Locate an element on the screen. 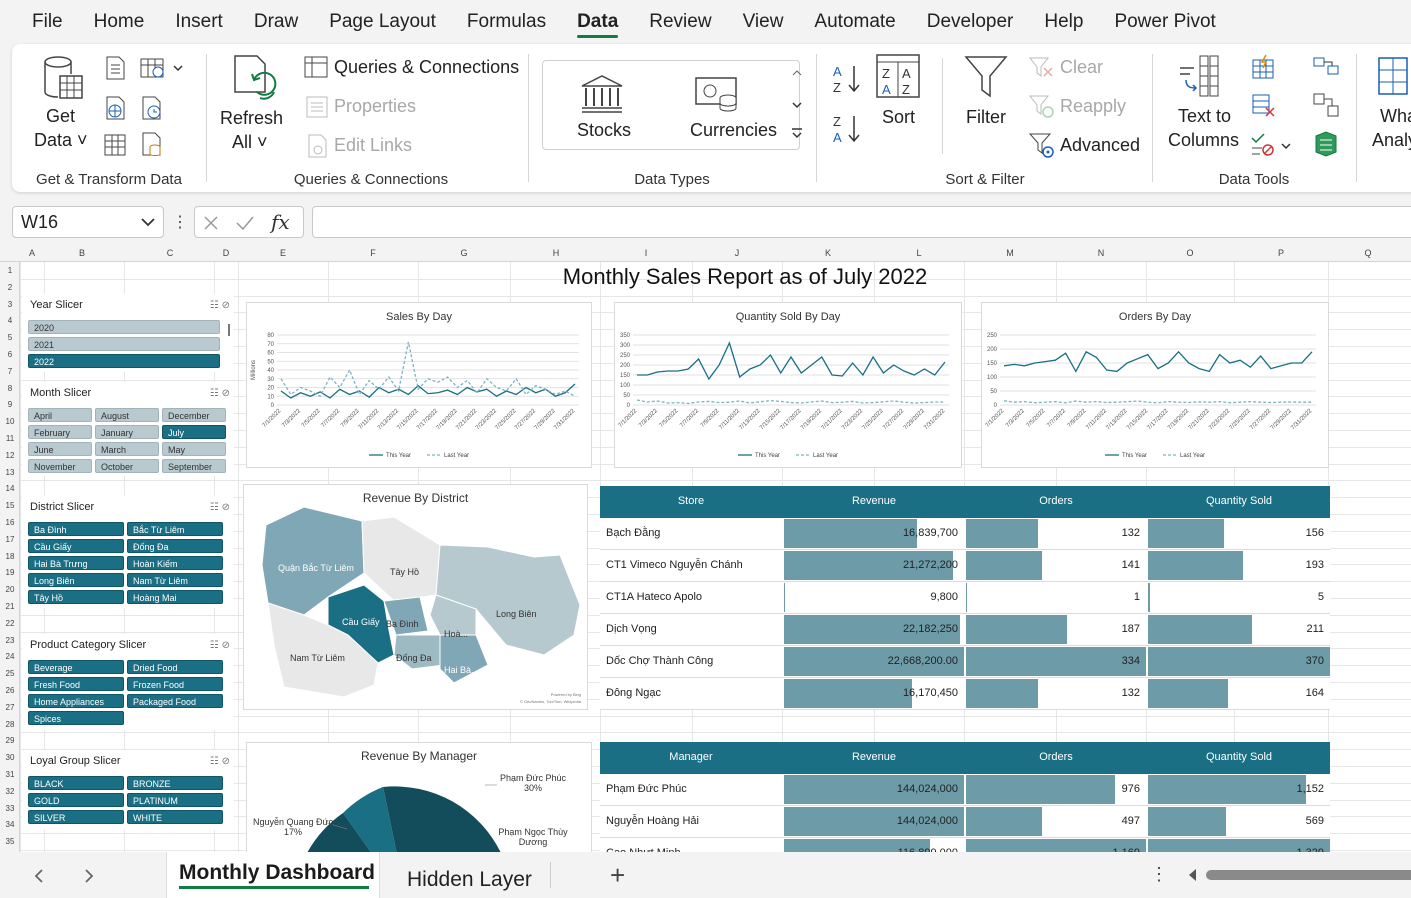 The image size is (1411, 898). column-header: C is located at coordinates (170, 253).